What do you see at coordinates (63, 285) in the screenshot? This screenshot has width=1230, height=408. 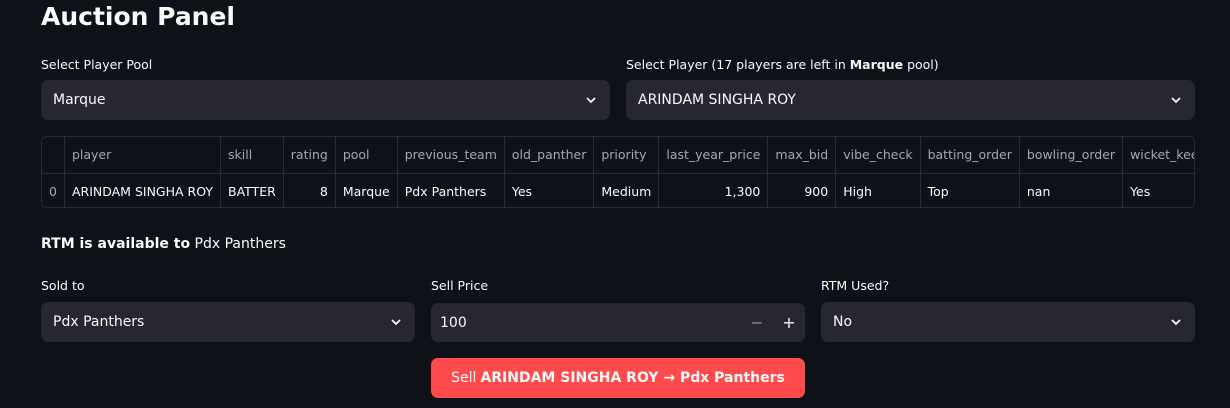 I see `sold-to-label: Sold to` at bounding box center [63, 285].